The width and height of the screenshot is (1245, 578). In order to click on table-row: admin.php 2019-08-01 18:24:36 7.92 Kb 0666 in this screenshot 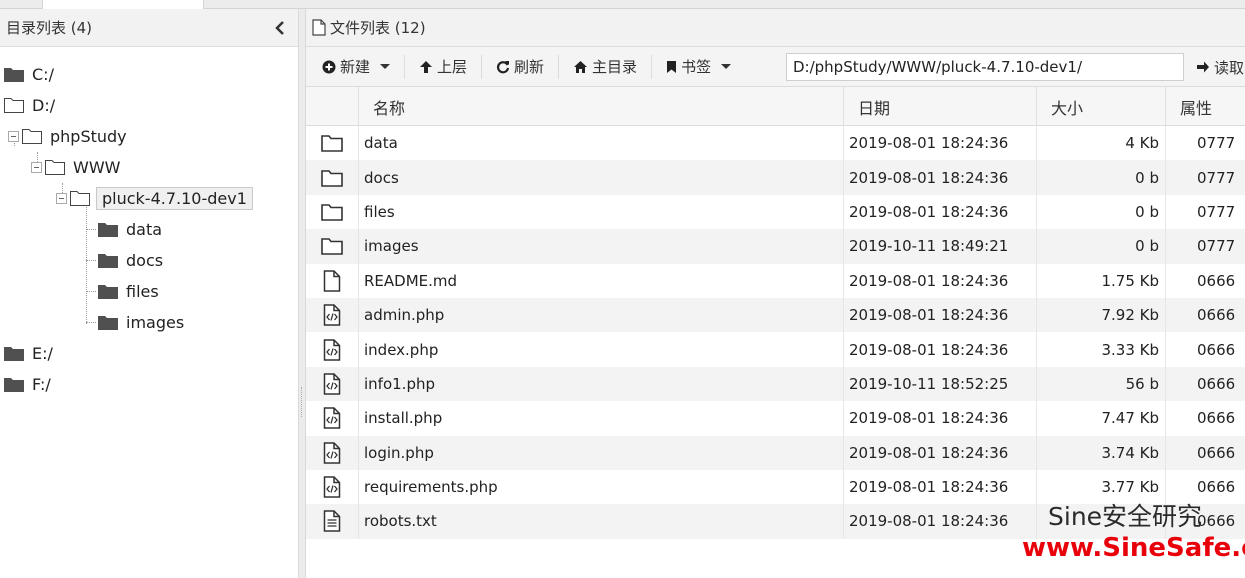, I will do `click(775, 315)`.